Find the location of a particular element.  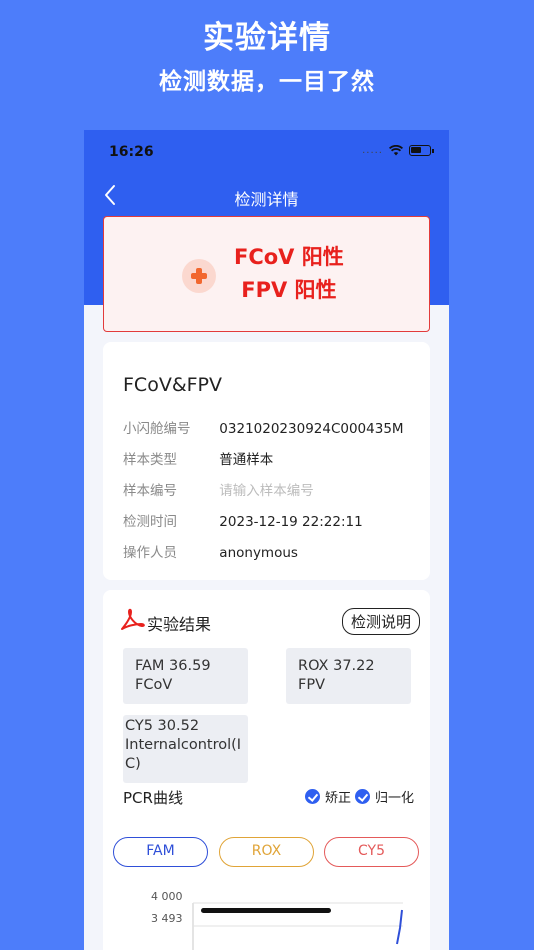

info-value: 普通样本 is located at coordinates (246, 460).